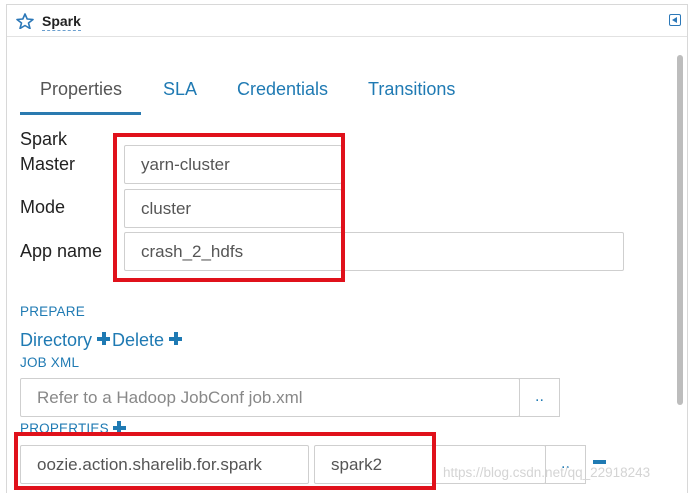  I want to click on watermark-text: https://blog.csdn.net/qq_22918243, so click(547, 472).